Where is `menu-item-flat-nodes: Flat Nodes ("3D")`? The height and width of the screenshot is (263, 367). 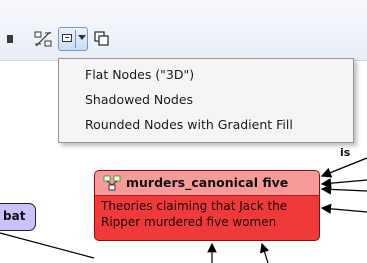 menu-item-flat-nodes: Flat Nodes ("3D") is located at coordinates (139, 74).